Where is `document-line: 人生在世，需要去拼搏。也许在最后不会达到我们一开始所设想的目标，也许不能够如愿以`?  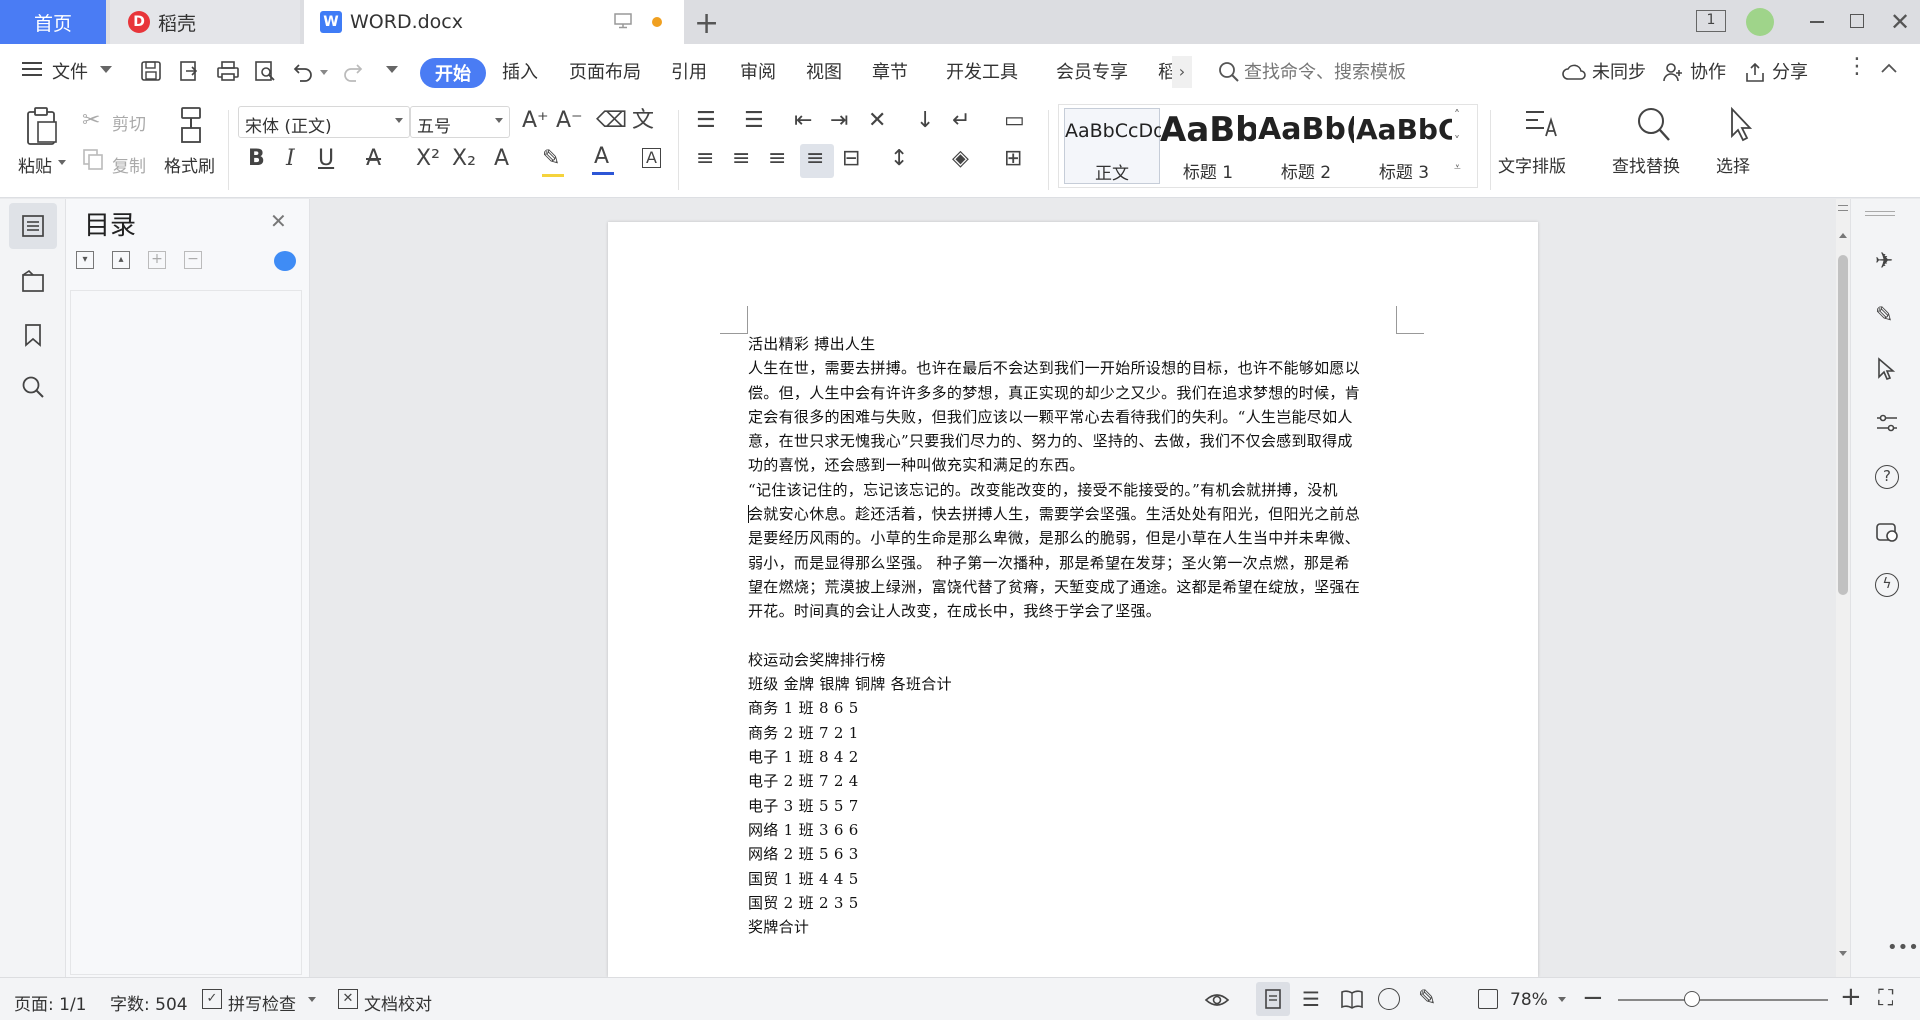 document-line: 人生在世，需要去拼搏。也许在最后不会达到我们一开始所设想的目标，也许不能够如愿以 is located at coordinates (1073, 368).